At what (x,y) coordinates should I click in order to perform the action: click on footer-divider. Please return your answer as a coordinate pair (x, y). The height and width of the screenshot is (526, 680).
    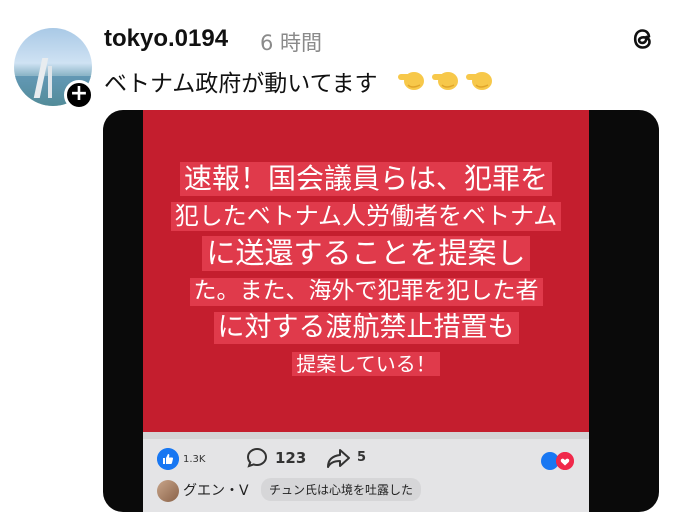
    Looking at the image, I should click on (366, 435).